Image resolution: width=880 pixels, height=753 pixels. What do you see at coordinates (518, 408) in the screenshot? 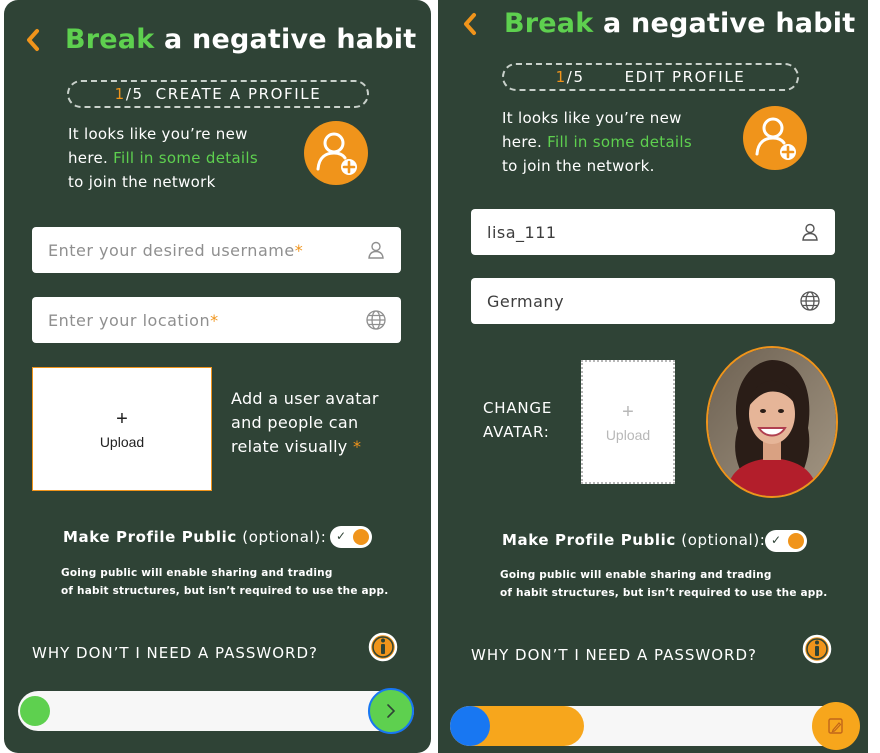
I see `change-avatar-1: CHANGE` at bounding box center [518, 408].